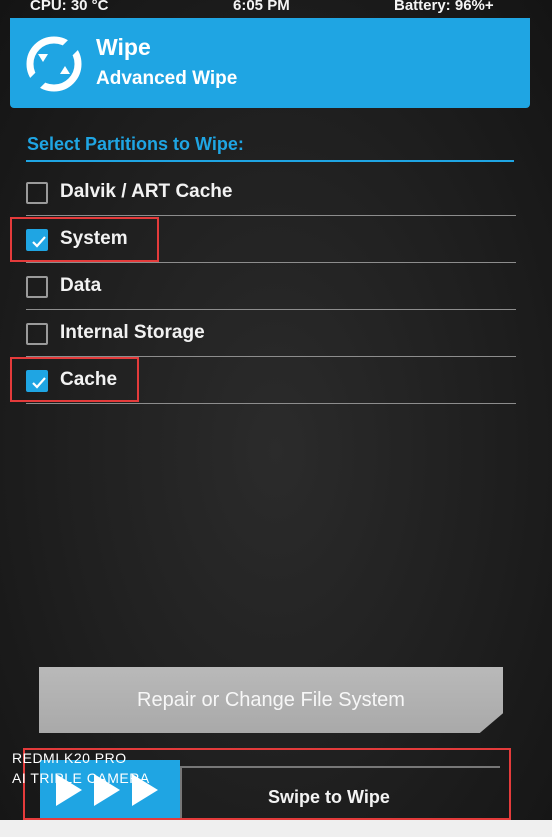  Describe the element at coordinates (135, 144) in the screenshot. I see `partitions-title: Select Partitions to Wipe:` at that location.